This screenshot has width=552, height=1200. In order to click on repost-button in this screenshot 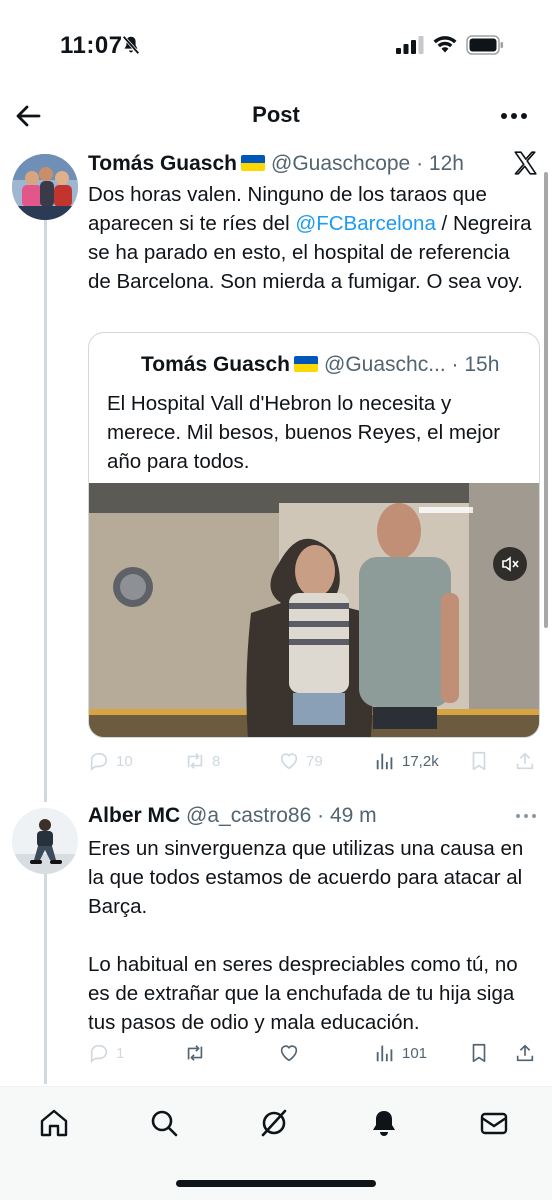, I will do `click(195, 1053)`.